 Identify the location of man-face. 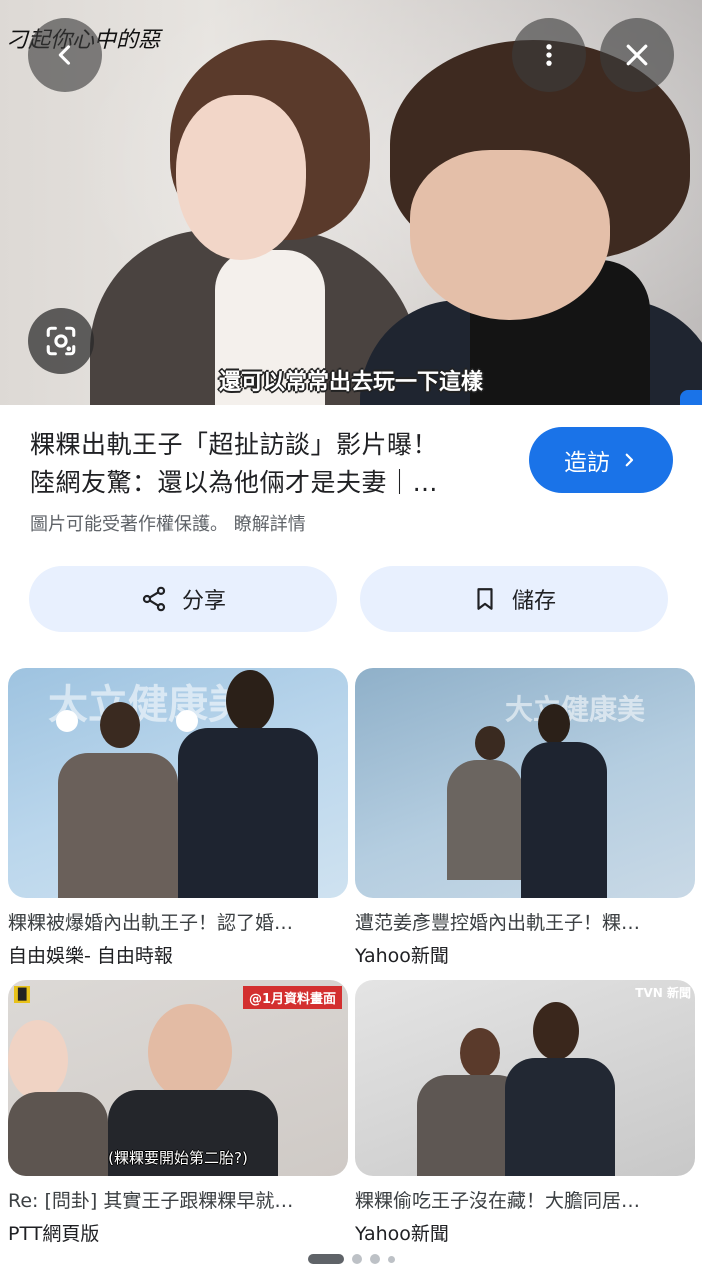
(510, 235).